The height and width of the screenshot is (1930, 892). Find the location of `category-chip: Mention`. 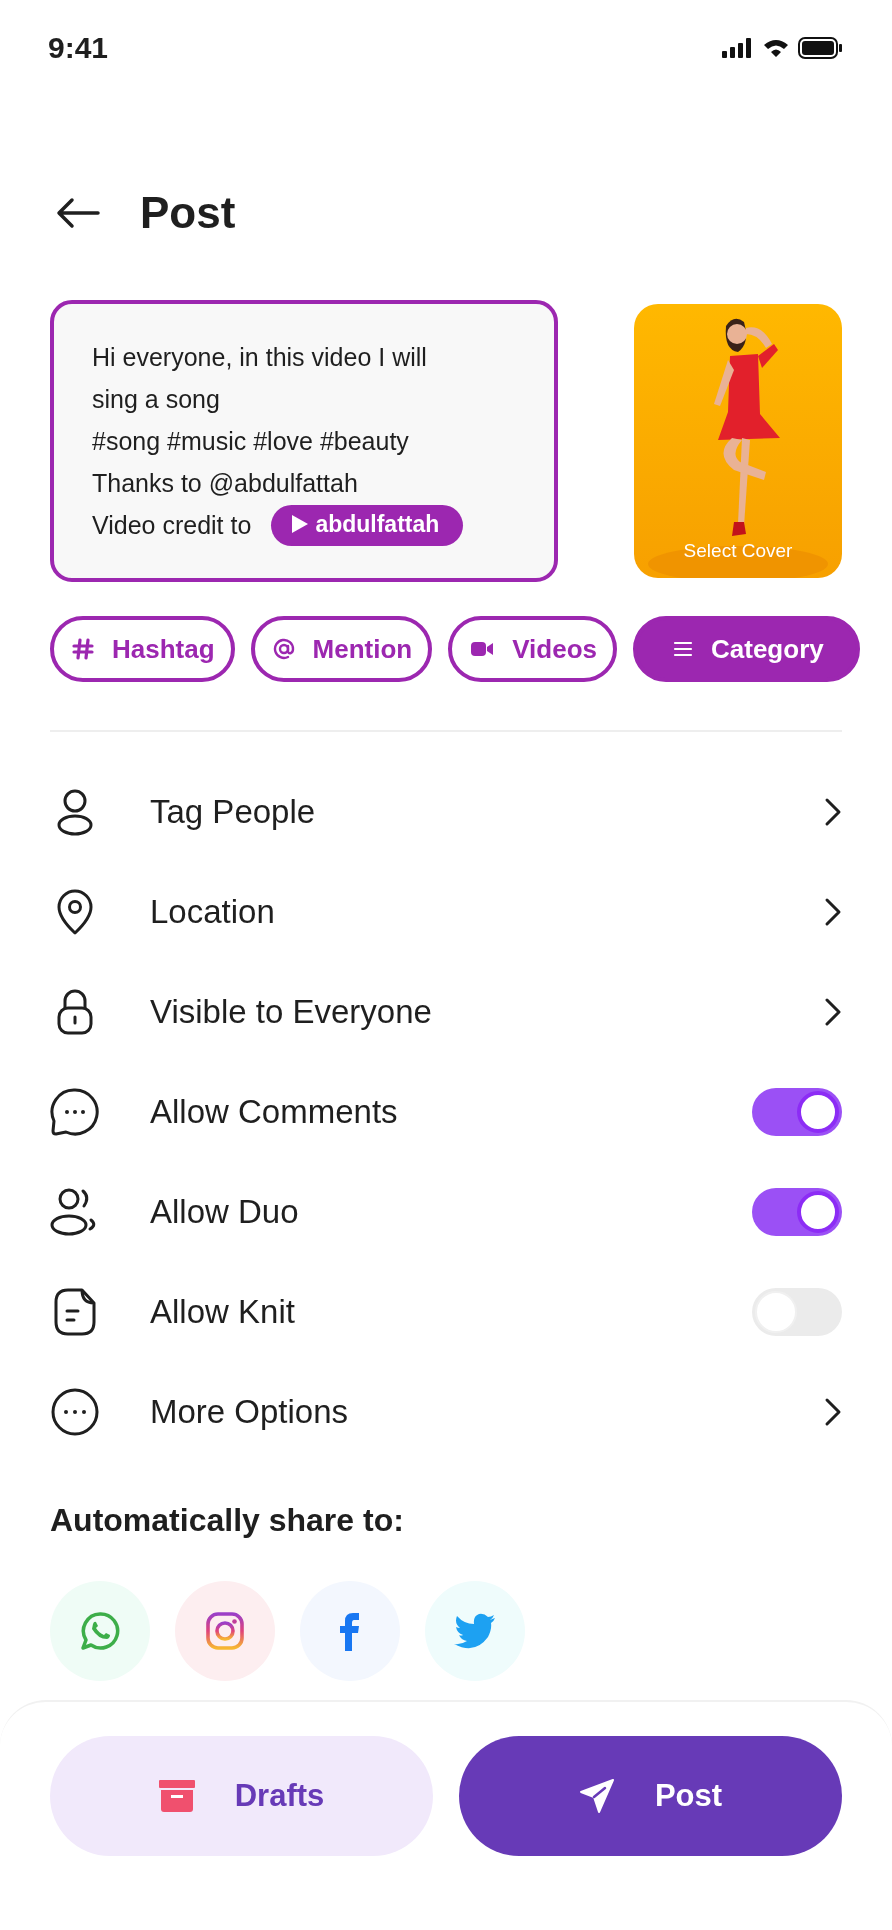

category-chip: Mention is located at coordinates (341, 649).